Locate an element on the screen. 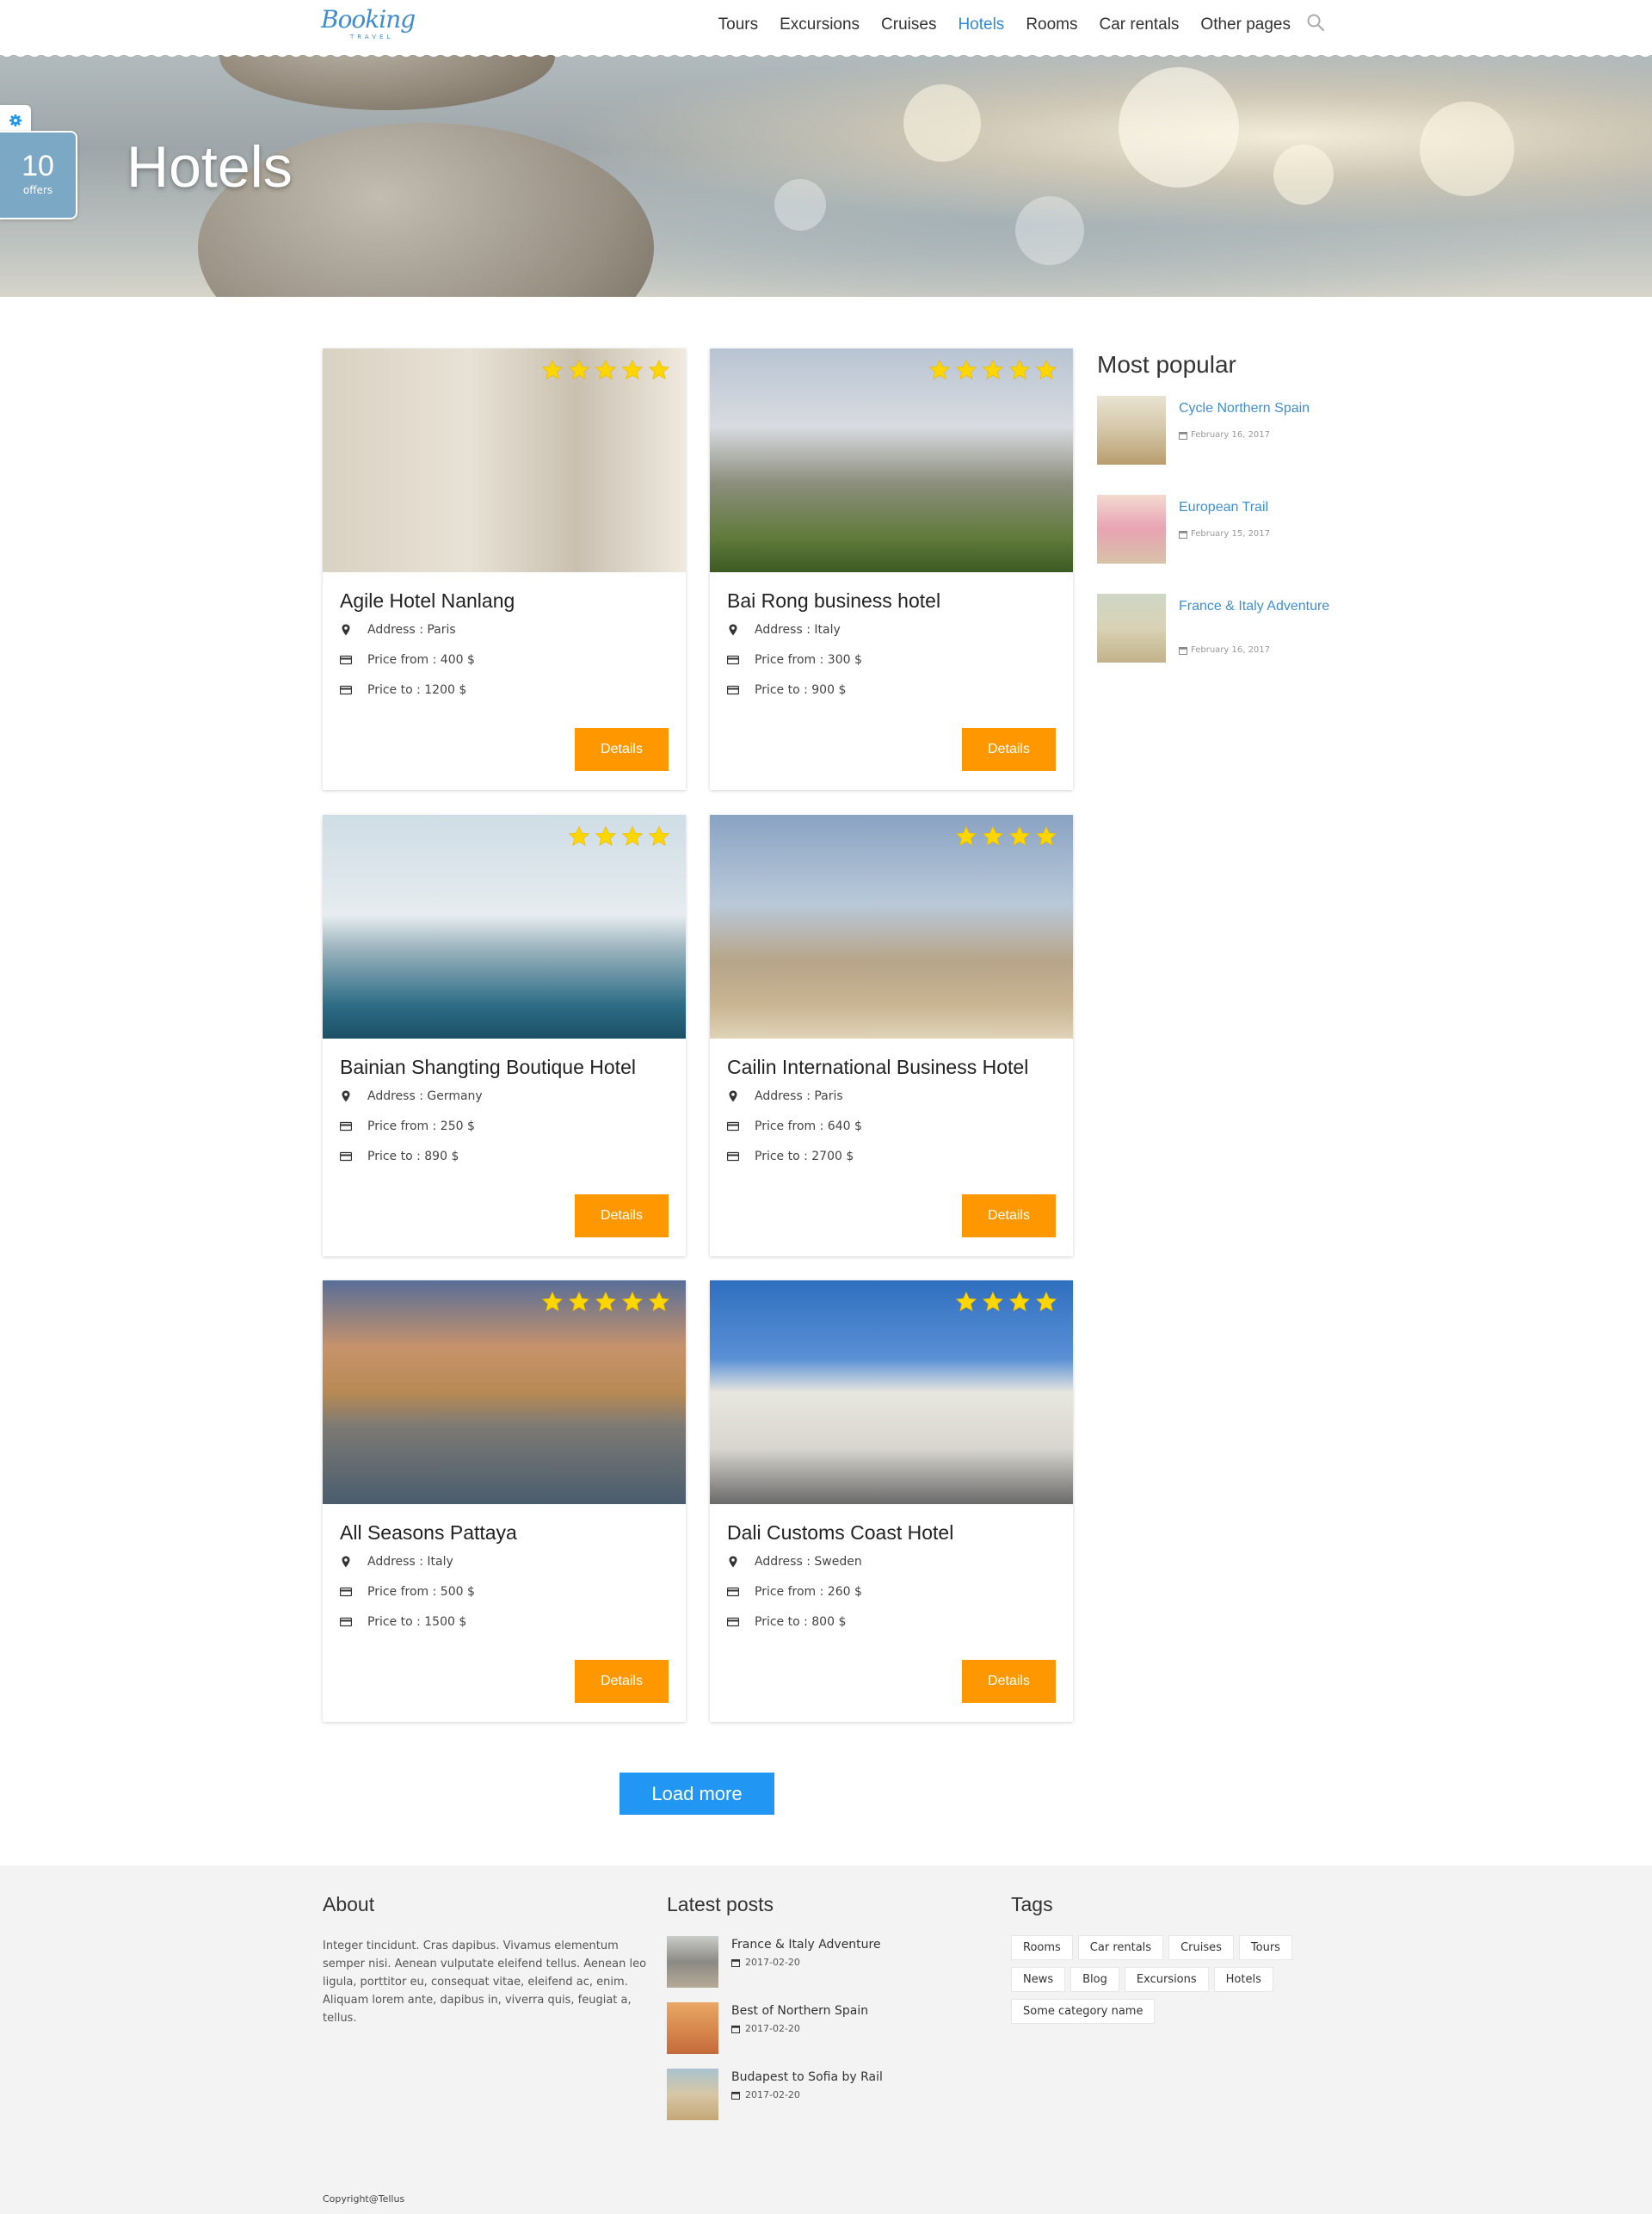 This screenshot has height=2214, width=1652. hotel-price-from-row: Price from : 250 $ is located at coordinates (407, 1126).